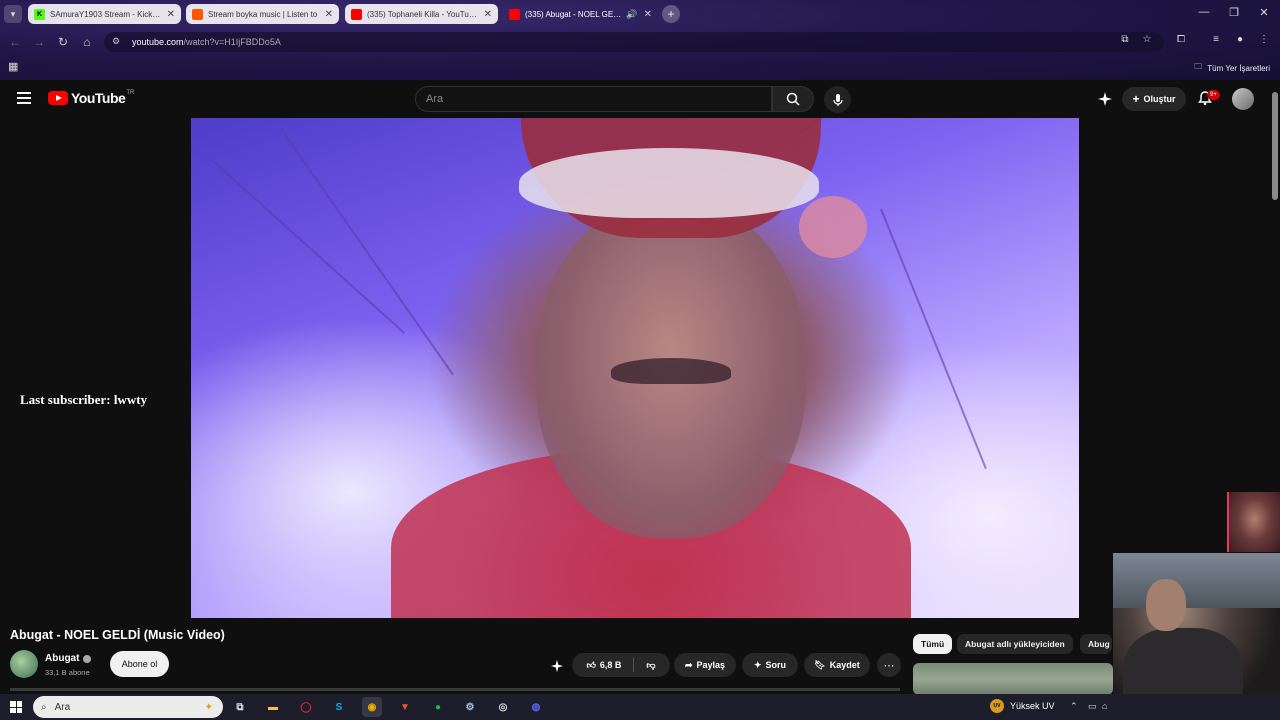 The height and width of the screenshot is (720, 1280). I want to click on file-explorer-icon: ▬, so click(273, 707).